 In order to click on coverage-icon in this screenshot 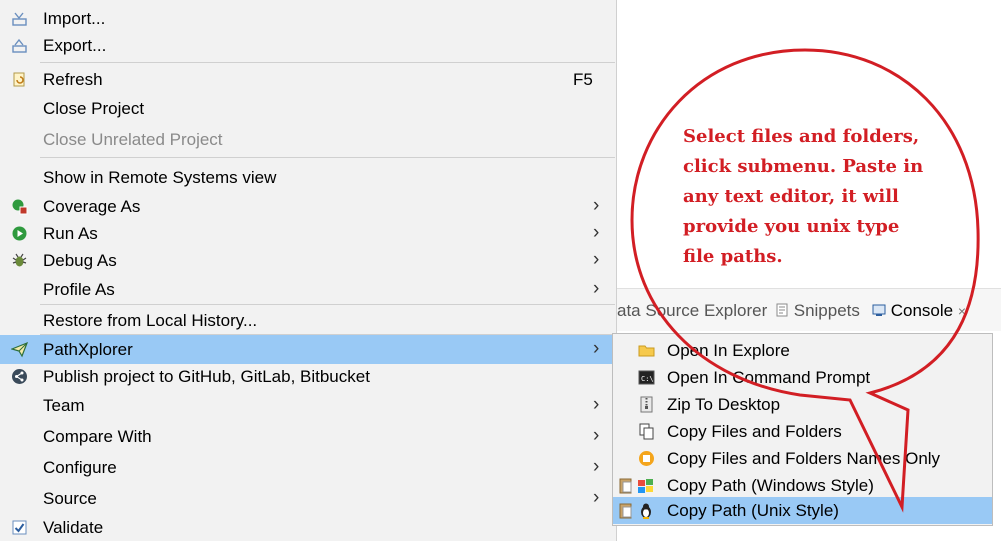, I will do `click(20, 207)`.